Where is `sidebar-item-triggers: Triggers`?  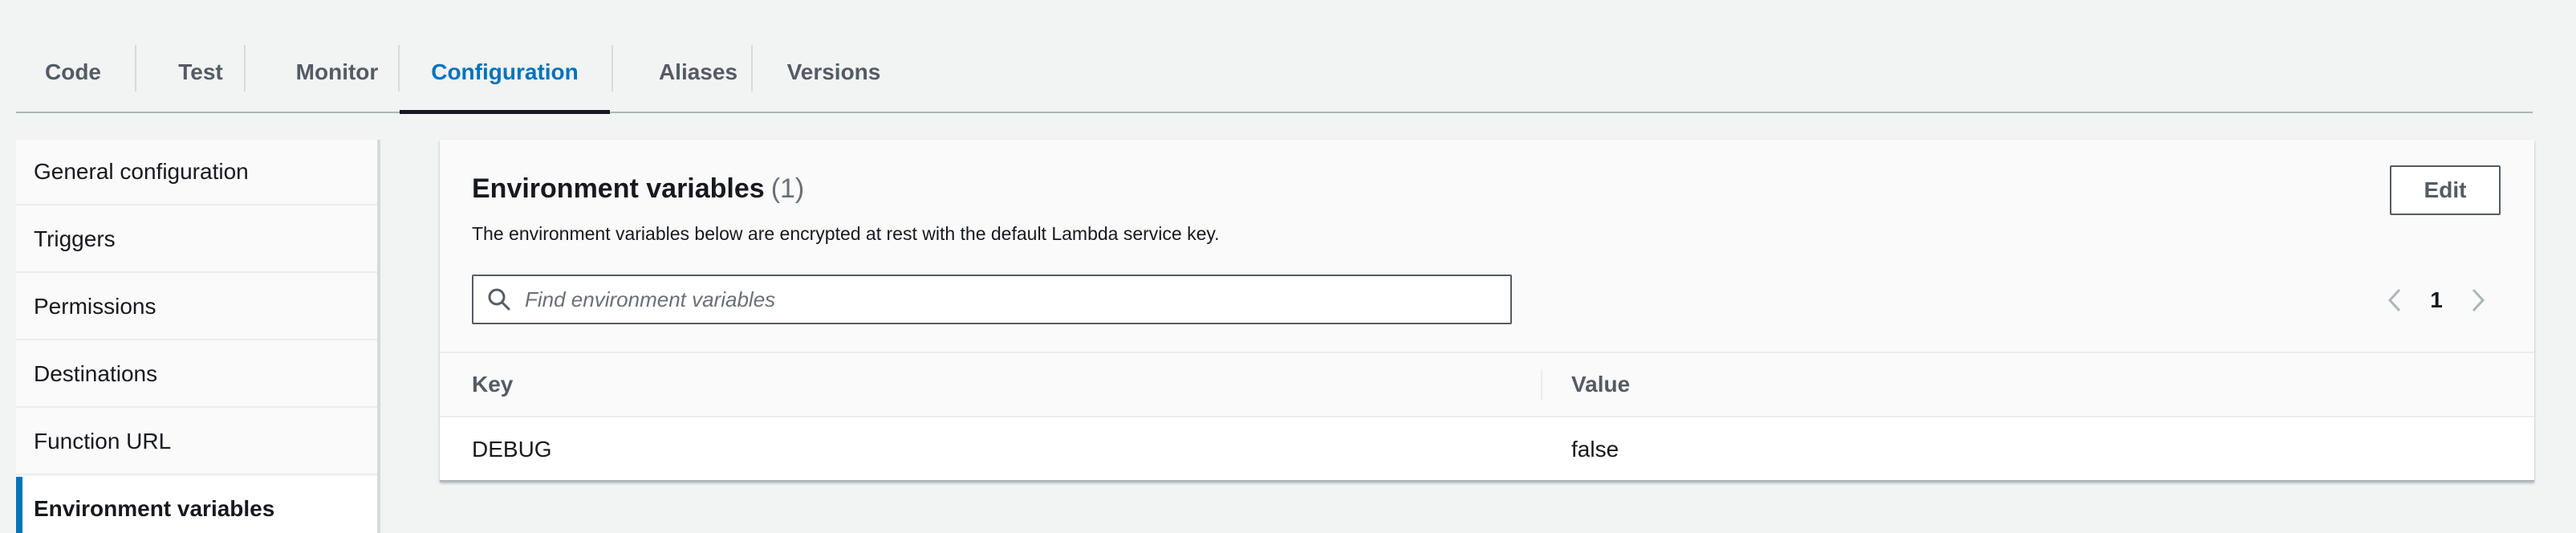 sidebar-item-triggers: Triggers is located at coordinates (196, 240).